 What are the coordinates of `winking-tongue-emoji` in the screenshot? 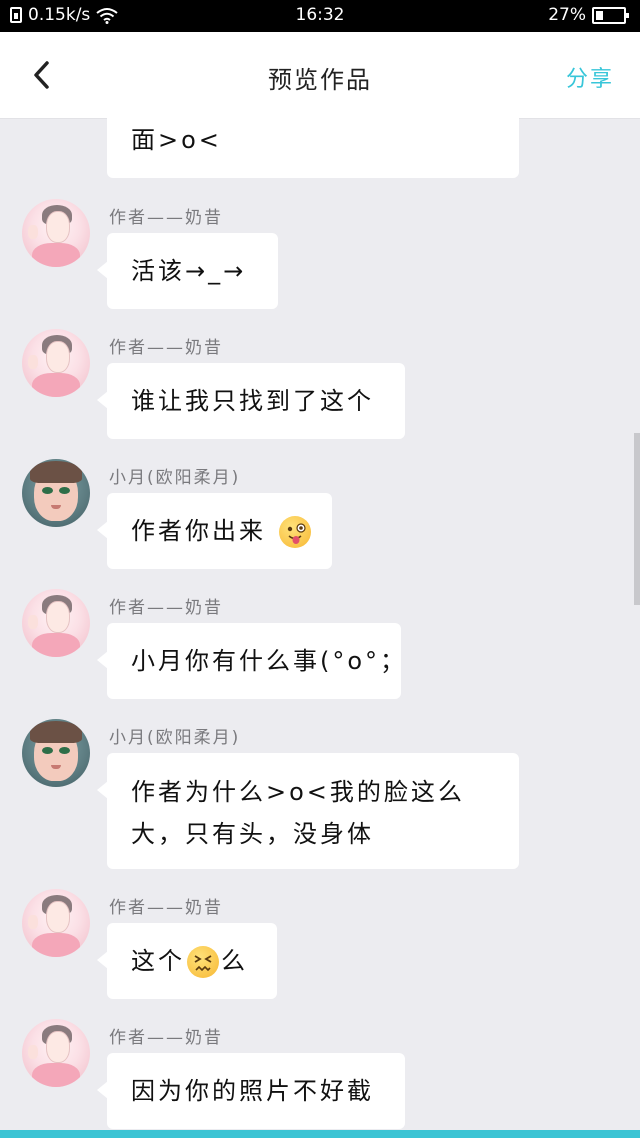 It's located at (294, 532).